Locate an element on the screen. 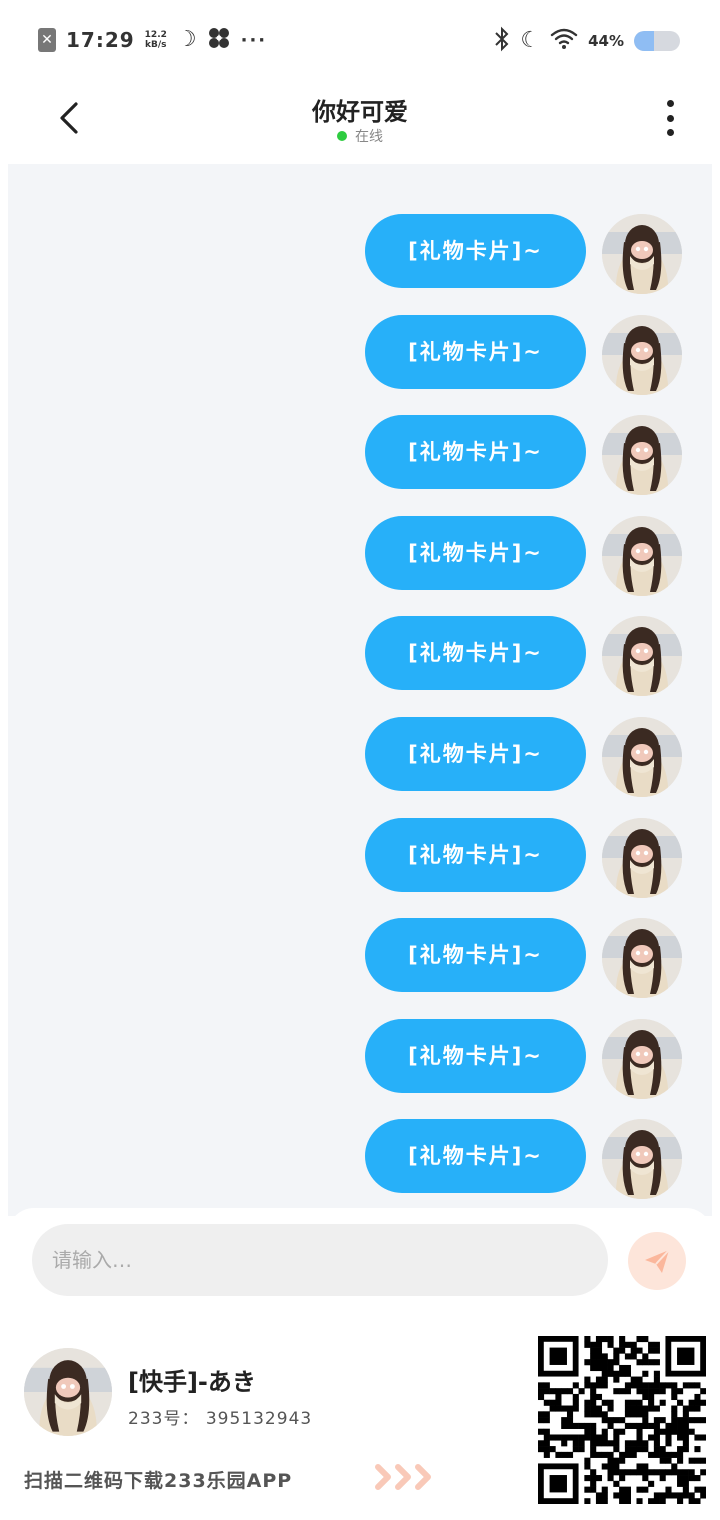 Image resolution: width=720 pixels, height=1520 pixels. wifi-icon is located at coordinates (564, 41).